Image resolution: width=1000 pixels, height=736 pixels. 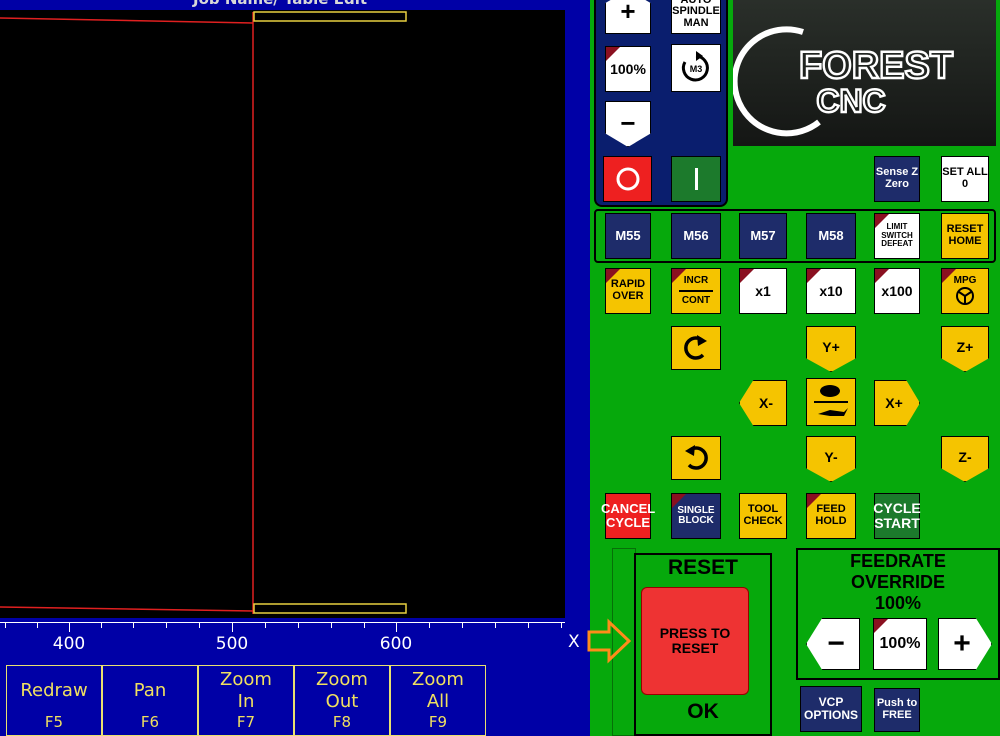 What do you see at coordinates (795, 236) in the screenshot?
I see `m-code-row` at bounding box center [795, 236].